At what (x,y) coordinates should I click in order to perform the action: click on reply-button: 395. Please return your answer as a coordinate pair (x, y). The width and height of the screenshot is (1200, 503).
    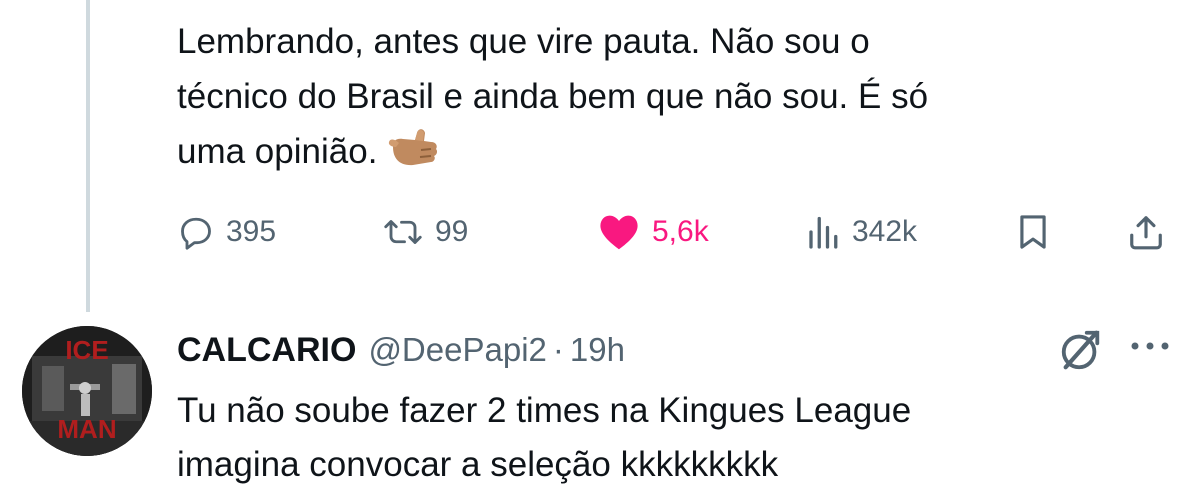
    Looking at the image, I should click on (227, 232).